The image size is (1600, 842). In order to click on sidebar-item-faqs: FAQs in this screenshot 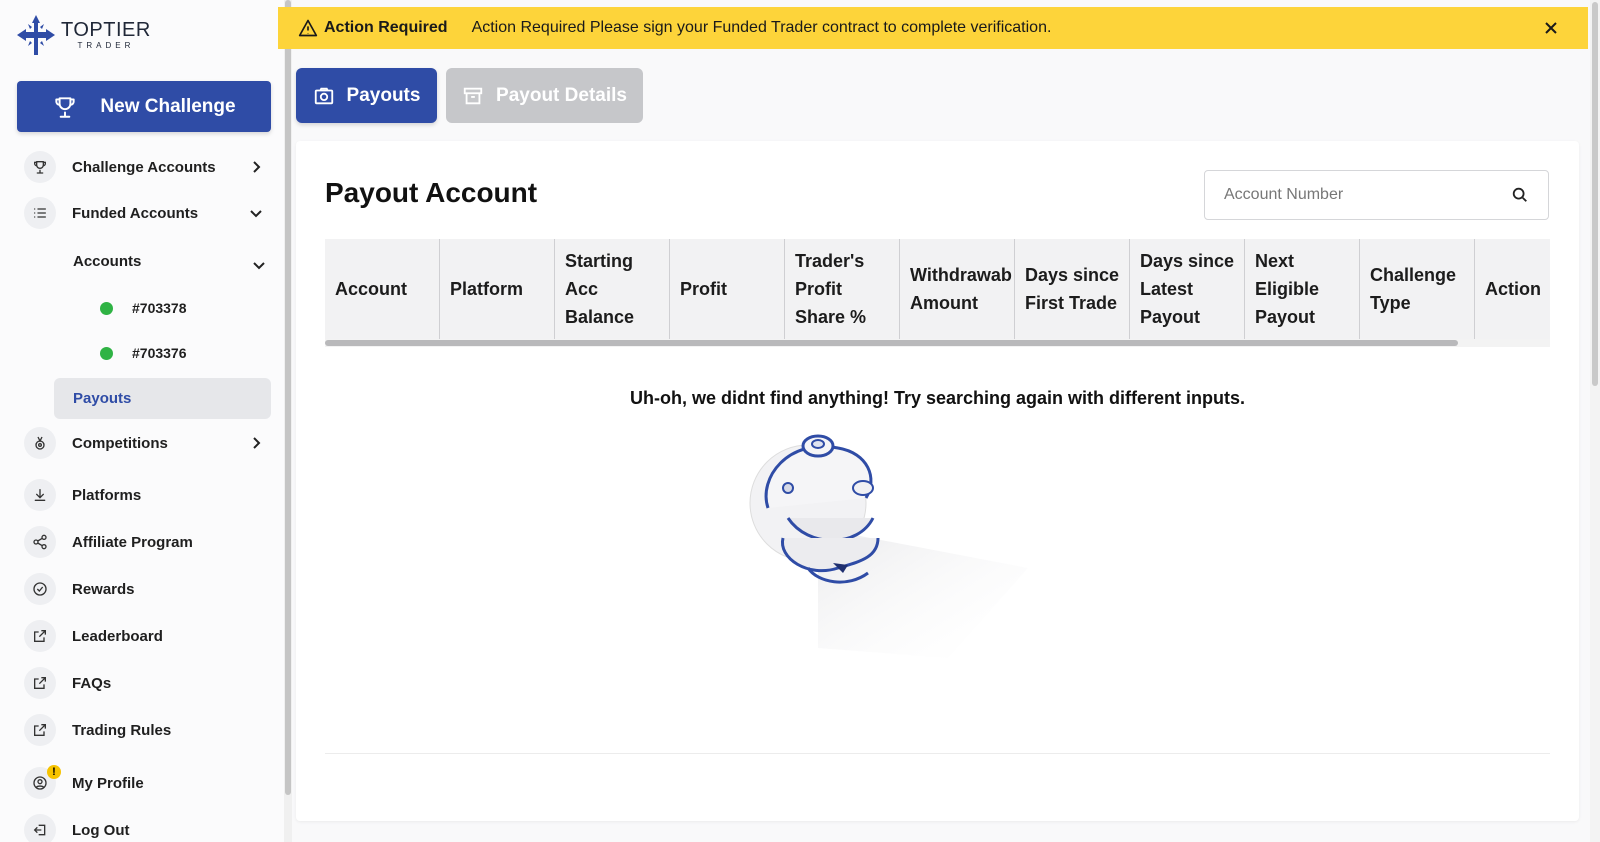, I will do `click(149, 683)`.